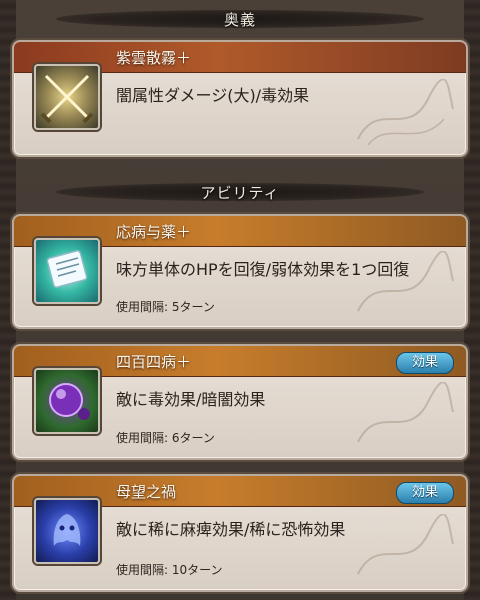  I want to click on ability-2-cooldown: 使用間隔: 6ターン, so click(165, 438).